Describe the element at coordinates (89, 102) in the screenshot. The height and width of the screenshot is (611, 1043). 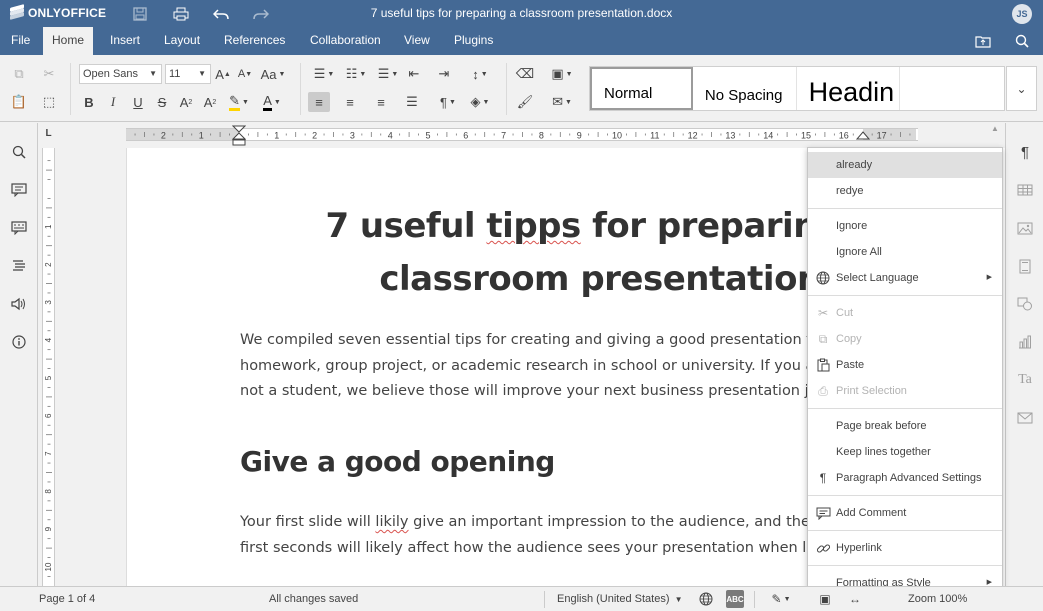
I see `bold-icon: B` at that location.